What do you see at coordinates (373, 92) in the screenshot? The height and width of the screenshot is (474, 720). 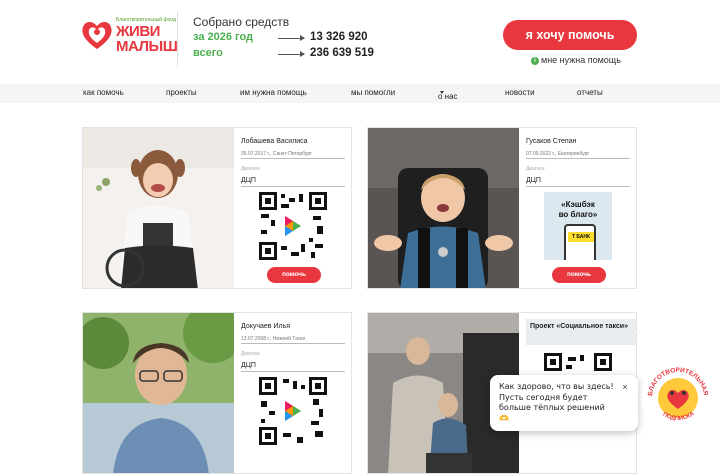 I see `nav-item-we-helped: мы помогли` at bounding box center [373, 92].